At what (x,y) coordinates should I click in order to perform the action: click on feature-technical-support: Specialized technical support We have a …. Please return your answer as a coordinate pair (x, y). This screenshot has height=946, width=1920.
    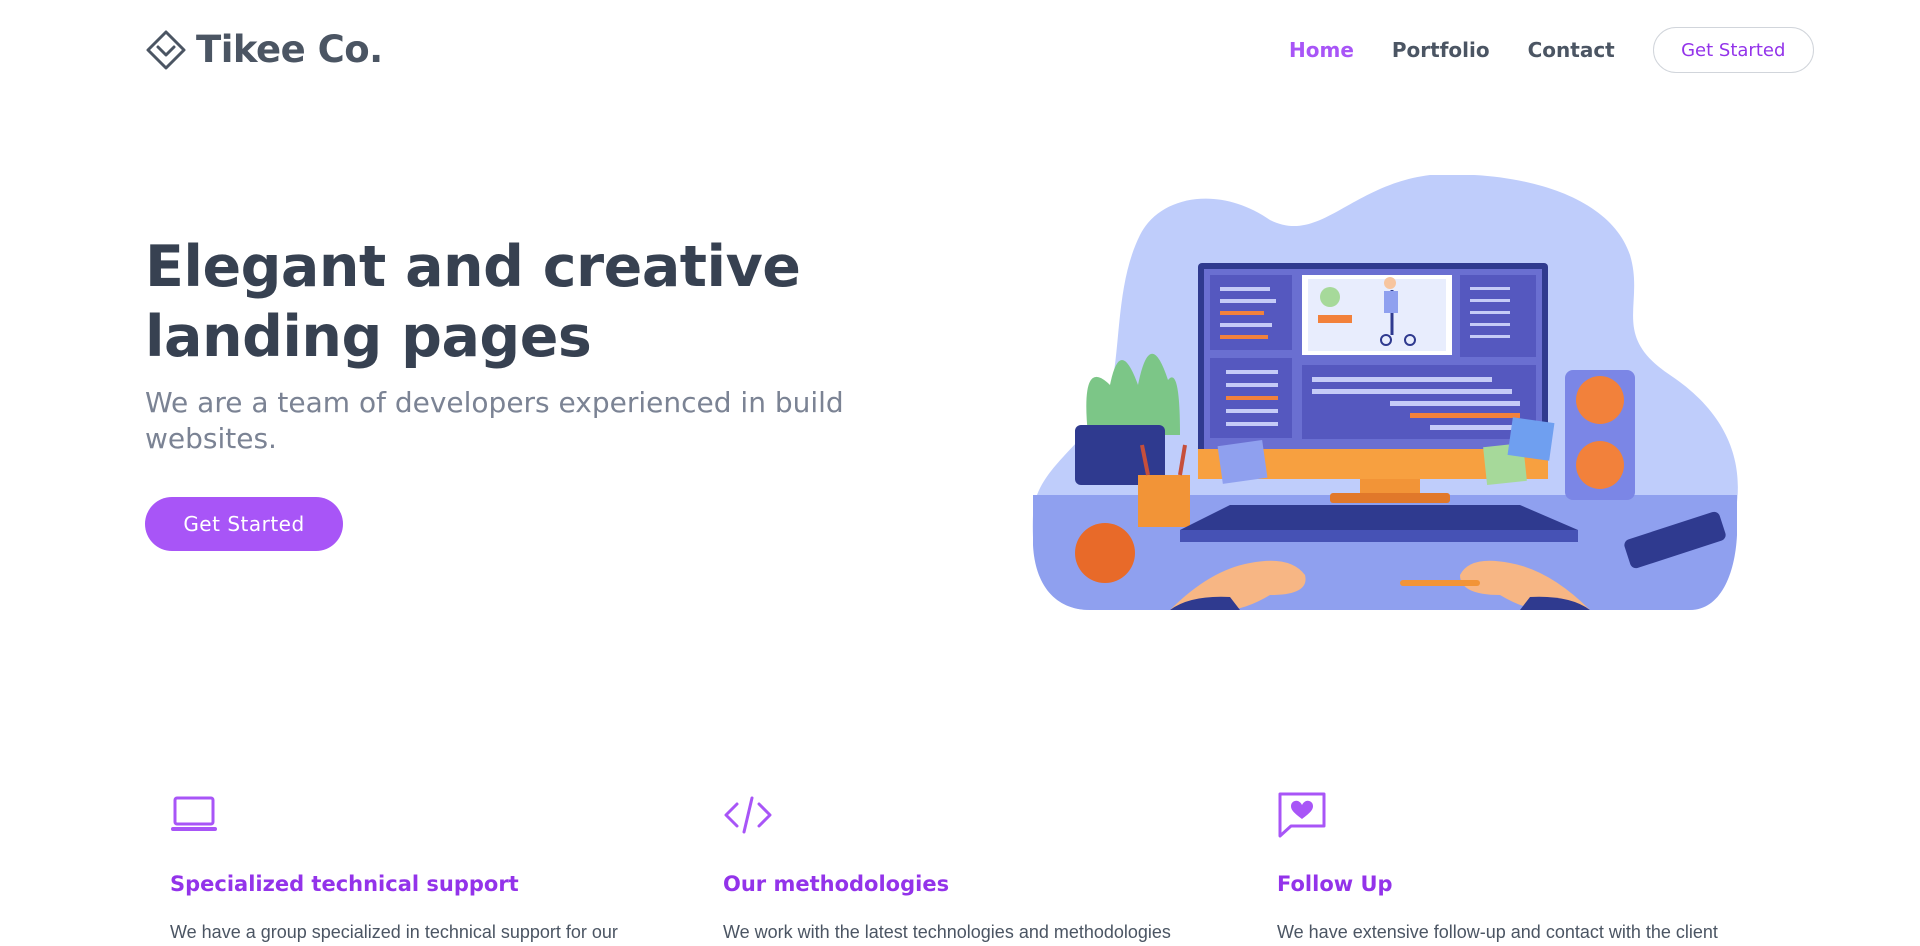
    Looking at the image, I should click on (430, 866).